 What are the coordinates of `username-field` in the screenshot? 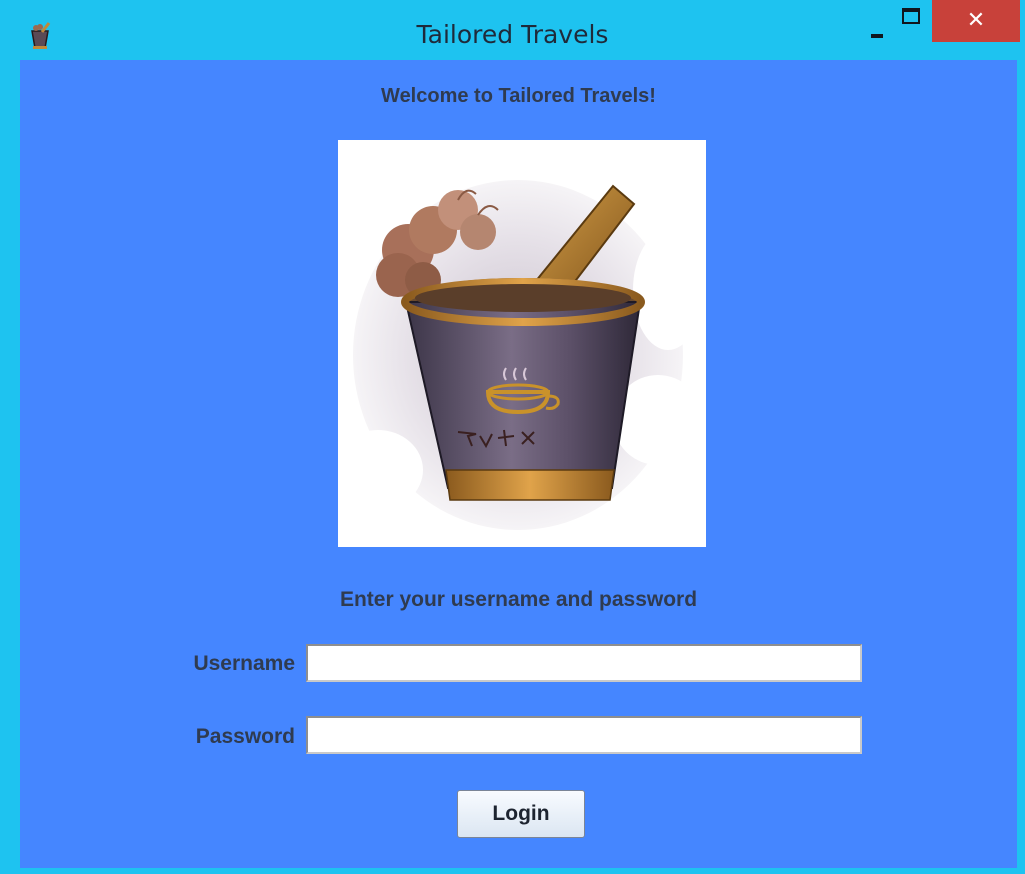 It's located at (584, 663).